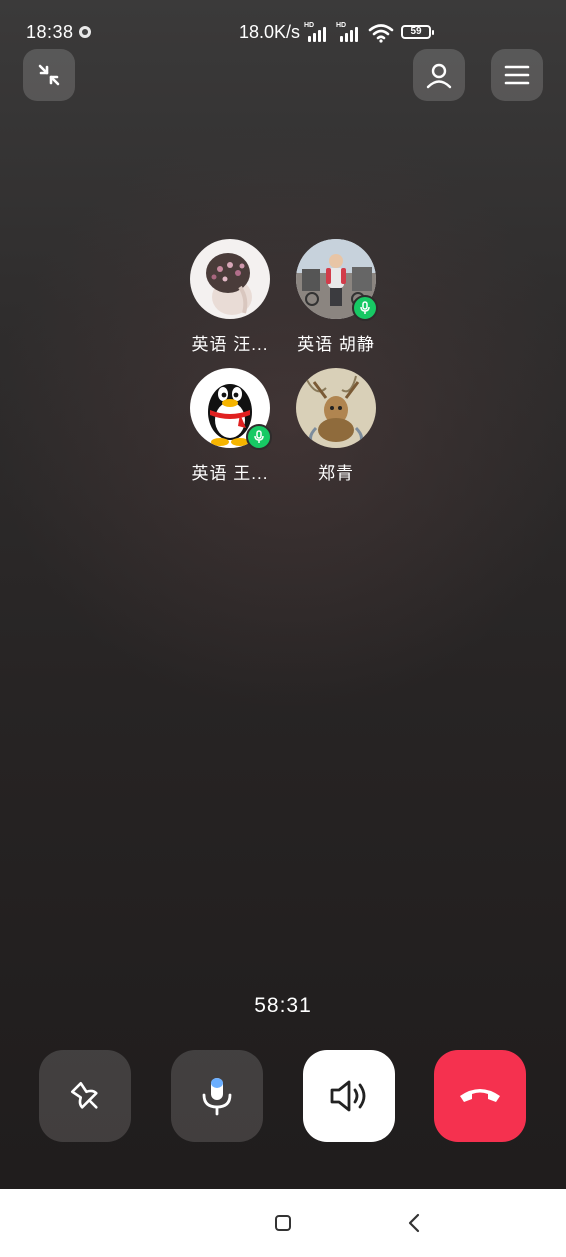 This screenshot has width=566, height=1257. I want to click on signal-1-icon: HD, so click(317, 32).